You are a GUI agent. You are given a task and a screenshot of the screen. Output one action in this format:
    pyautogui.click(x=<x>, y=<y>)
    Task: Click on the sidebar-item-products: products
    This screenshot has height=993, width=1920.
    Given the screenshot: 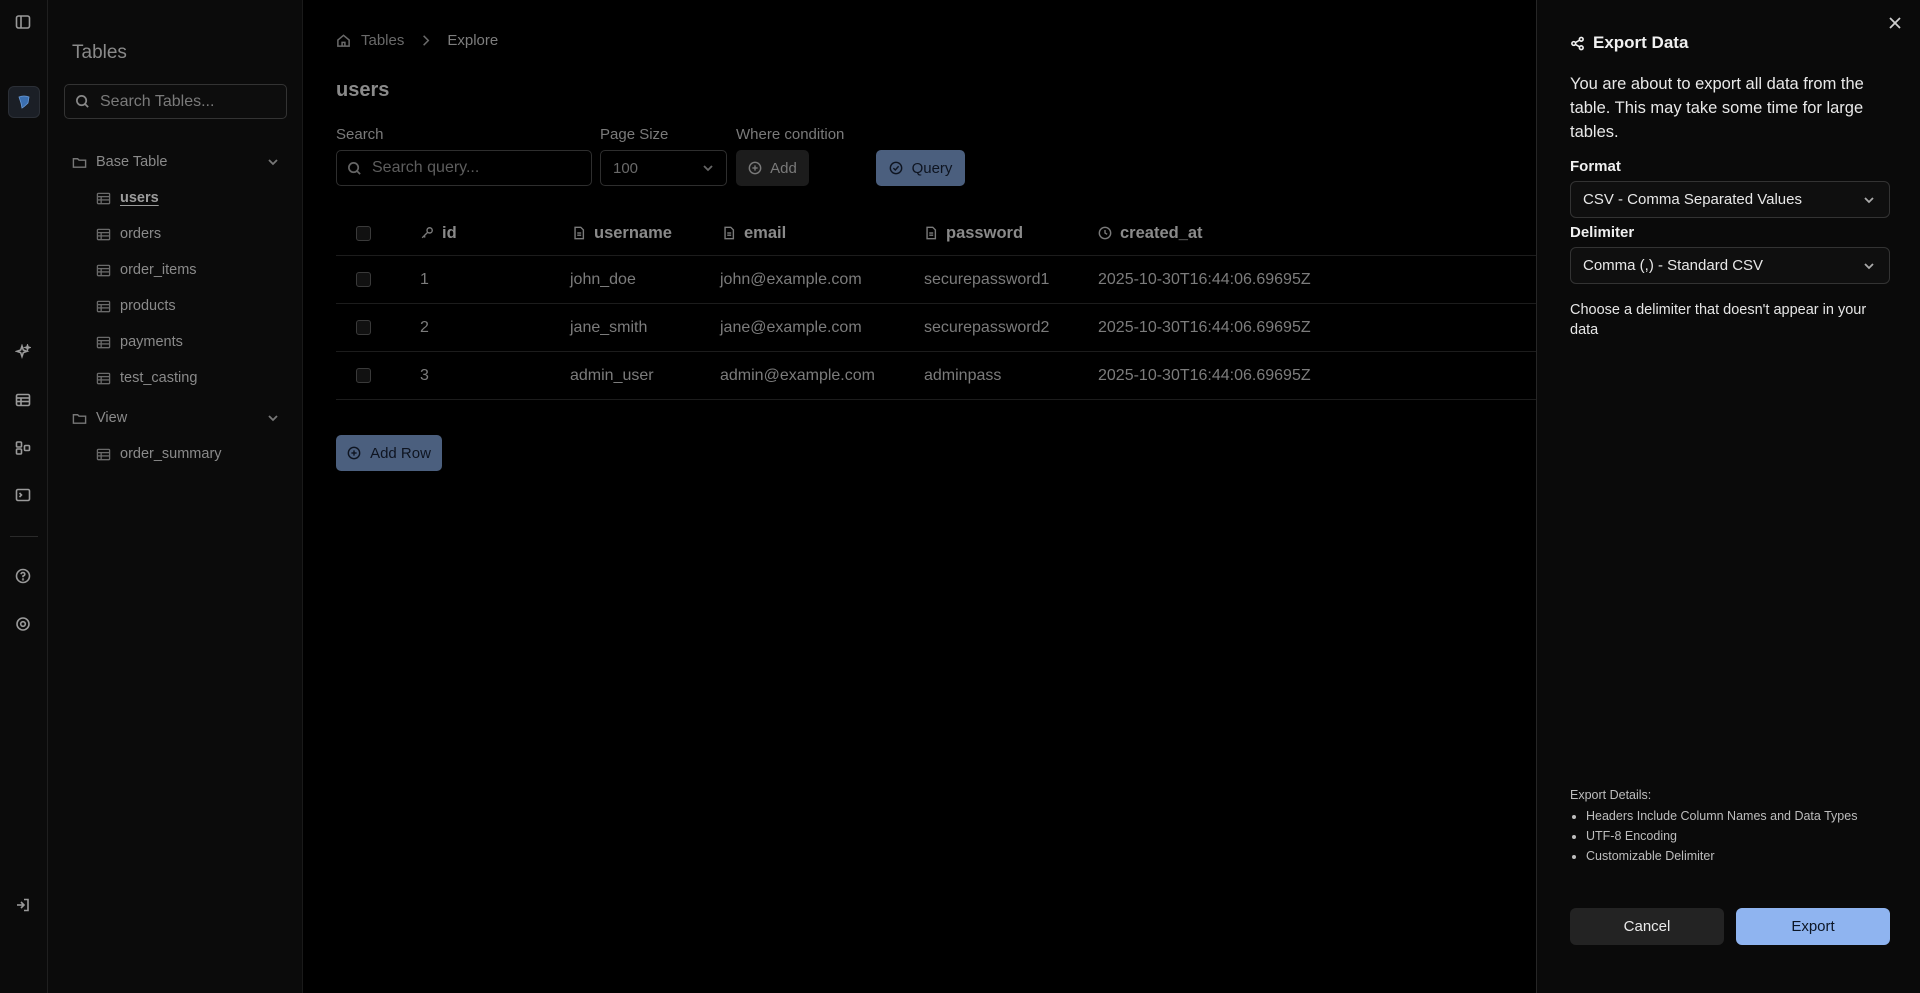 What is the action you would take?
    pyautogui.click(x=136, y=306)
    